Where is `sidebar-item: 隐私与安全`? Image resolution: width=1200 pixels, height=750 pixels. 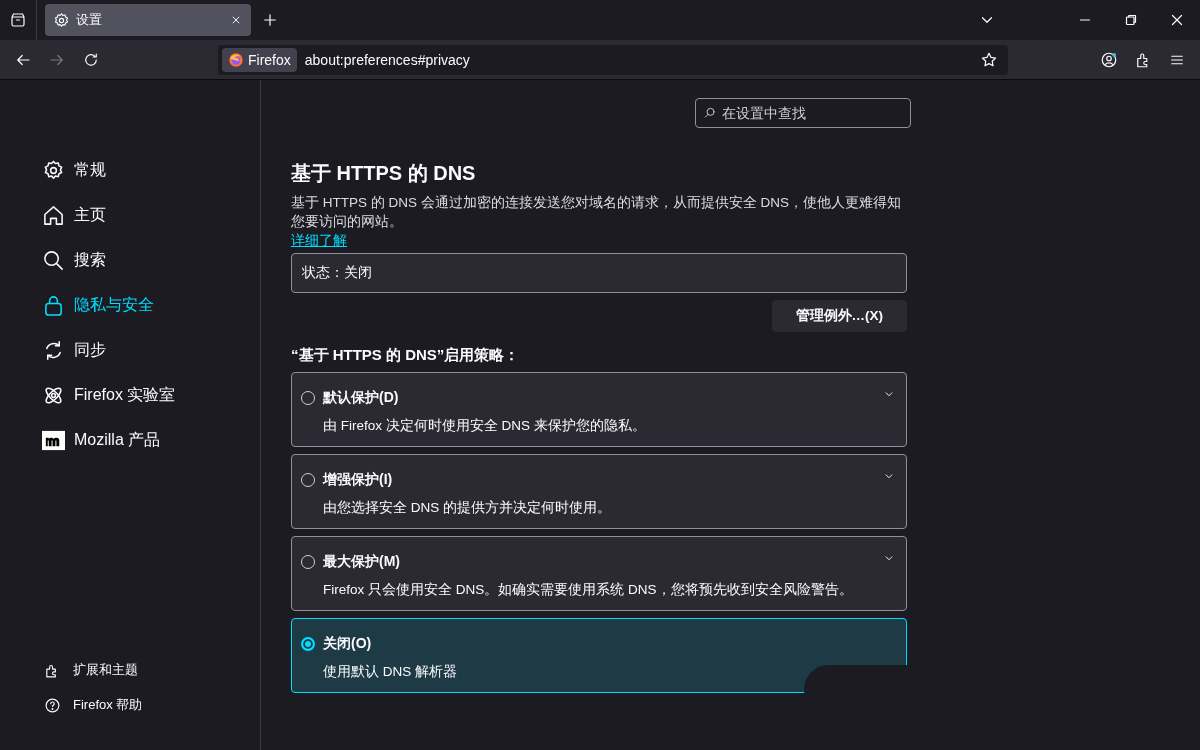 sidebar-item: 隐私与安全 is located at coordinates (137, 305).